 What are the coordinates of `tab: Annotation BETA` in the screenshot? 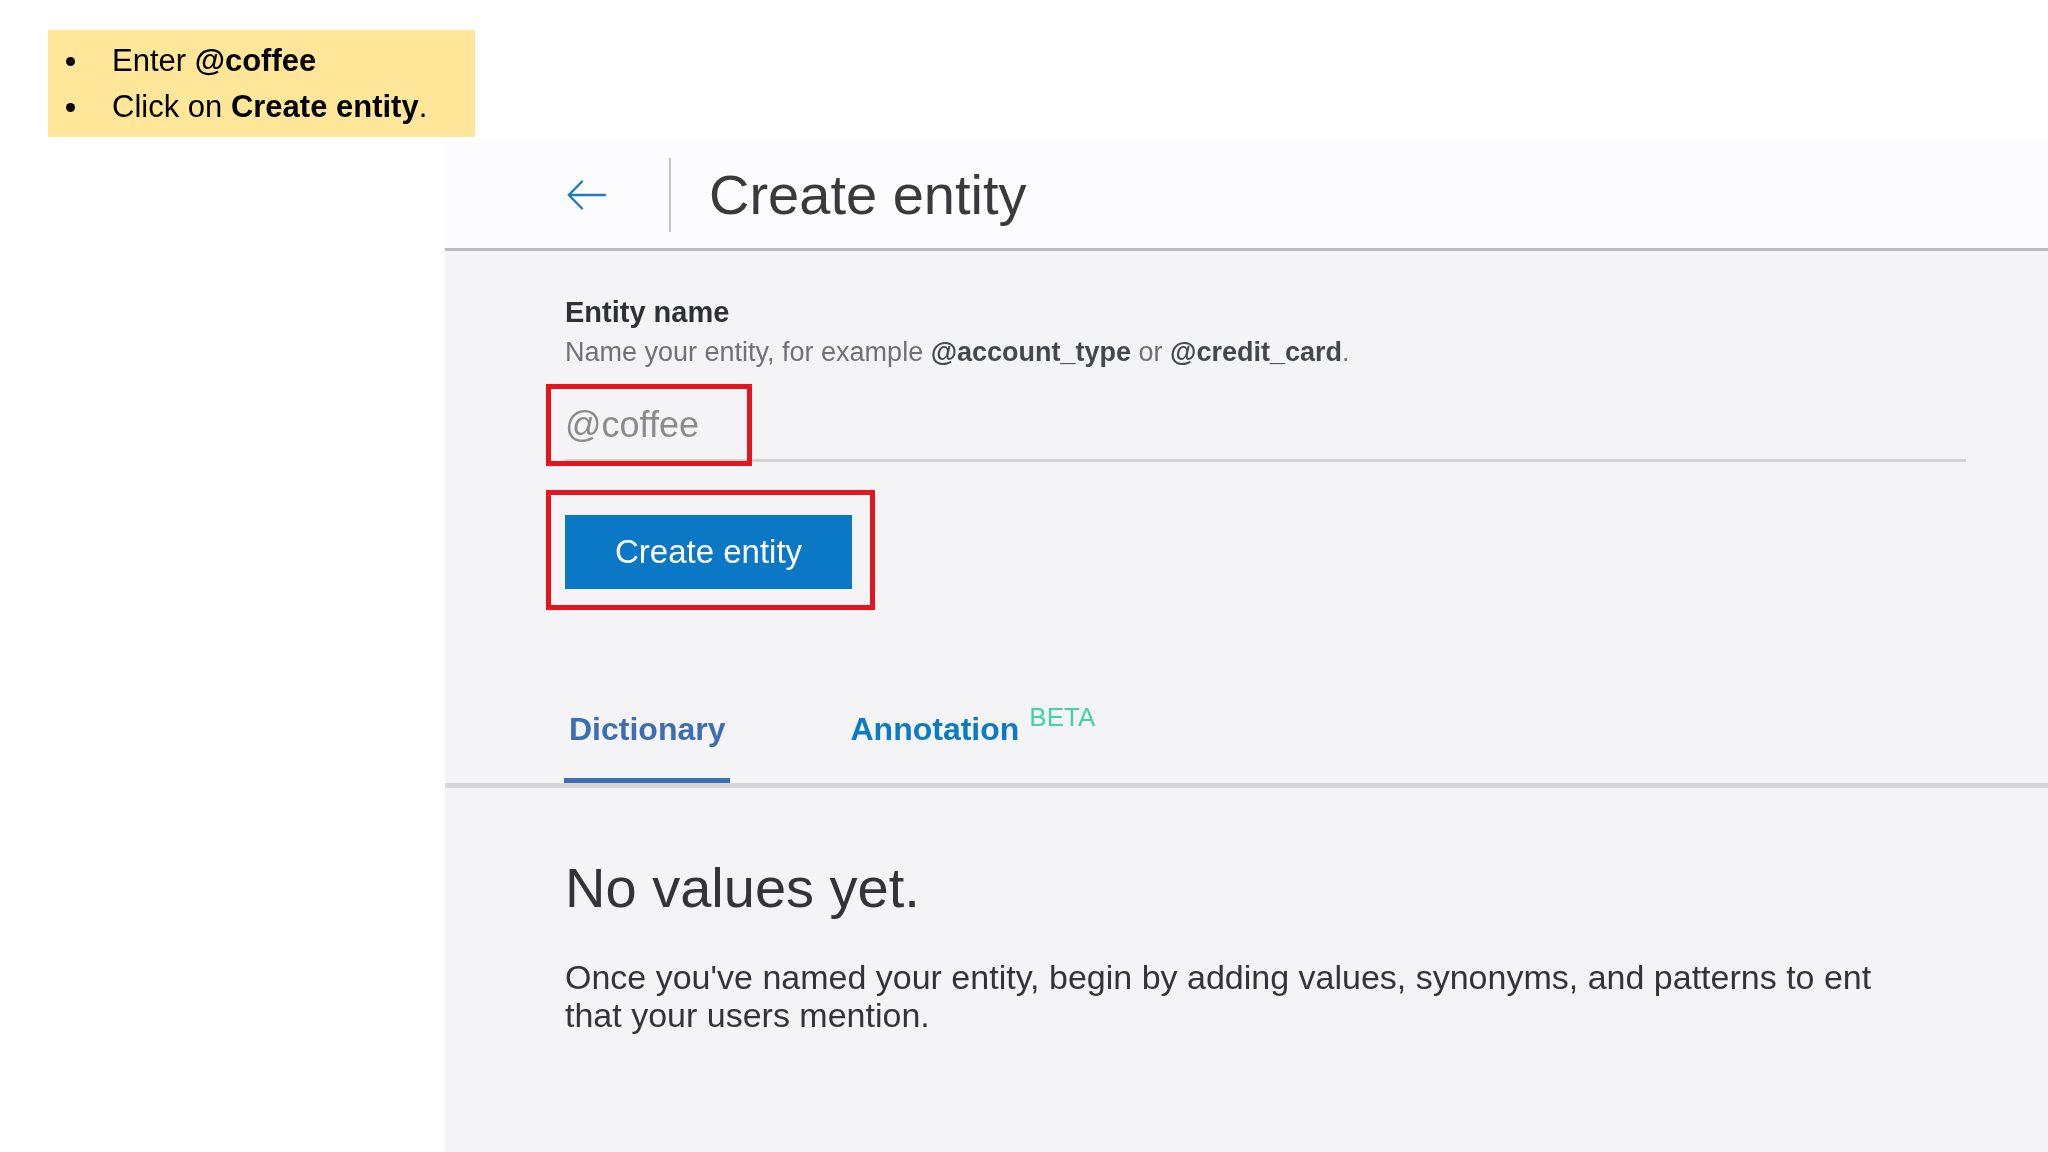 It's located at (973, 731).